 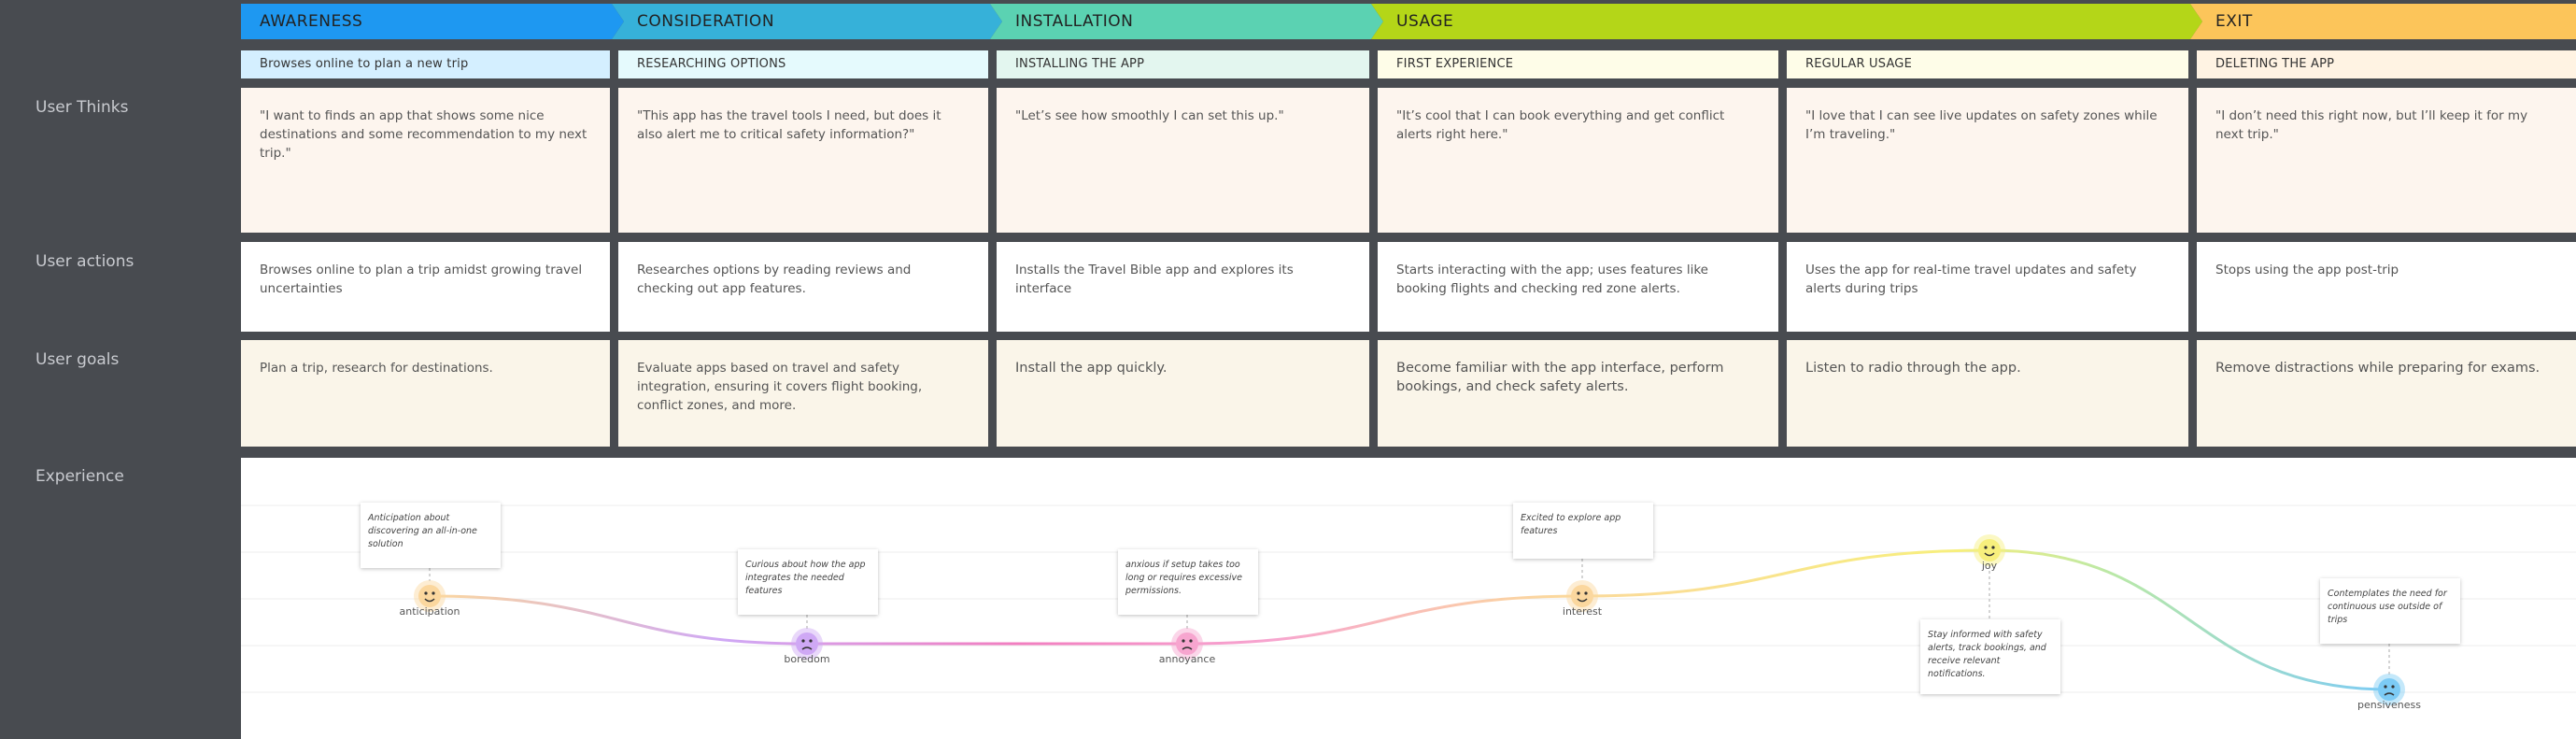 I want to click on emotion-label: joy, so click(x=1989, y=566).